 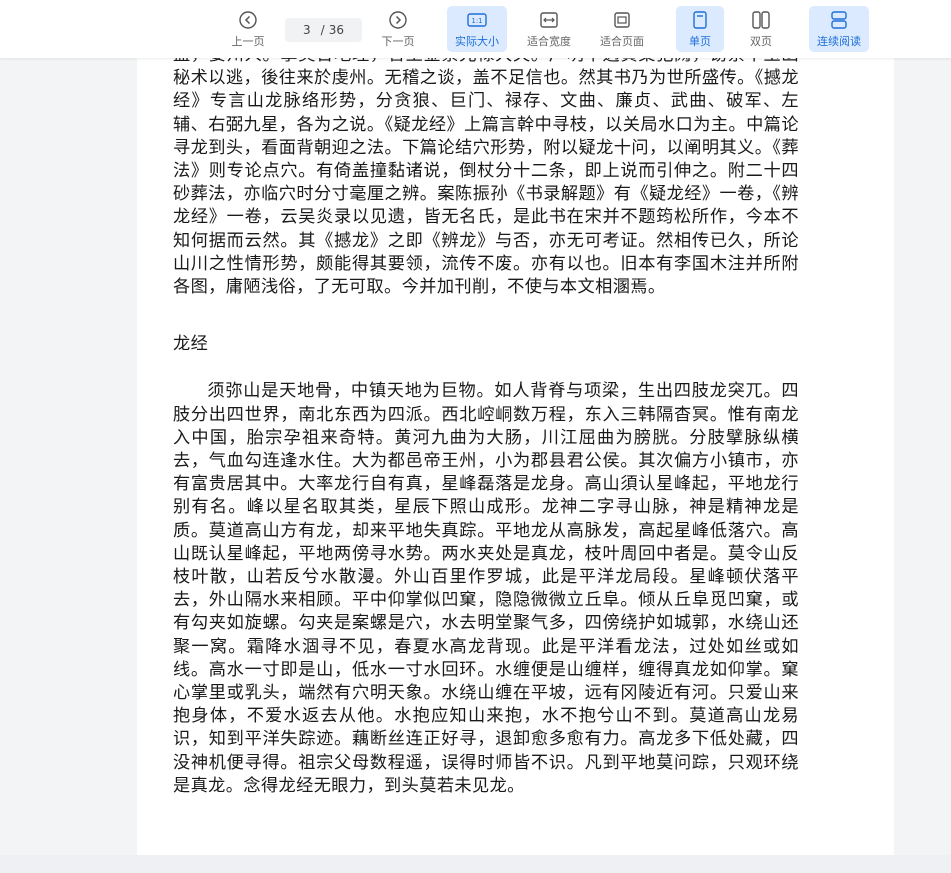 I want to click on continuous-reading-button: 连续阅读, so click(x=839, y=29).